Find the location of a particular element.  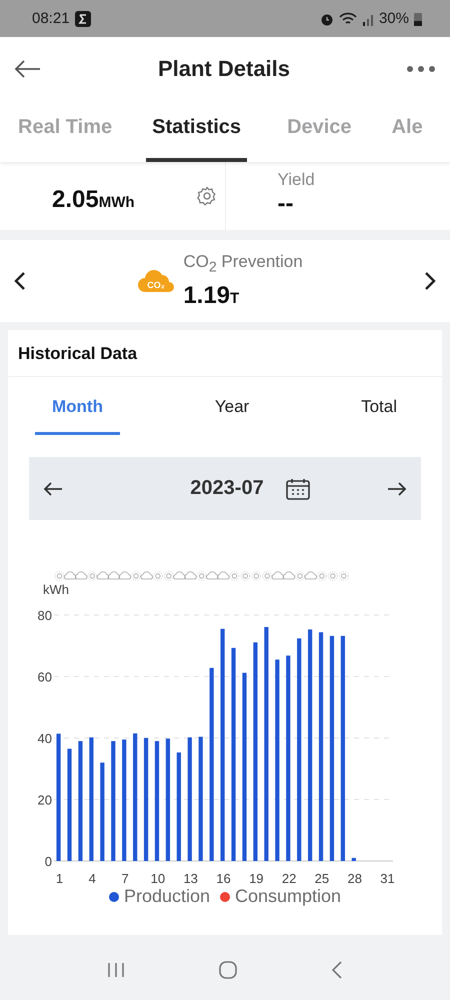

x-tick-label: 1 is located at coordinates (60, 878).